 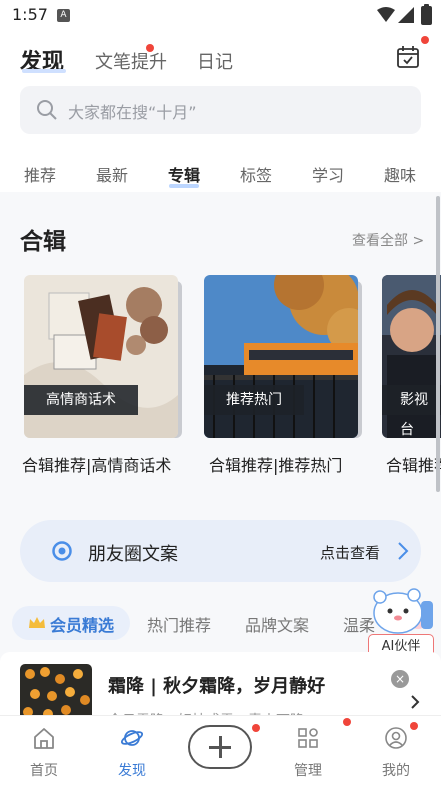 What do you see at coordinates (411, 411) in the screenshot?
I see `card-tag: 影视台` at bounding box center [411, 411].